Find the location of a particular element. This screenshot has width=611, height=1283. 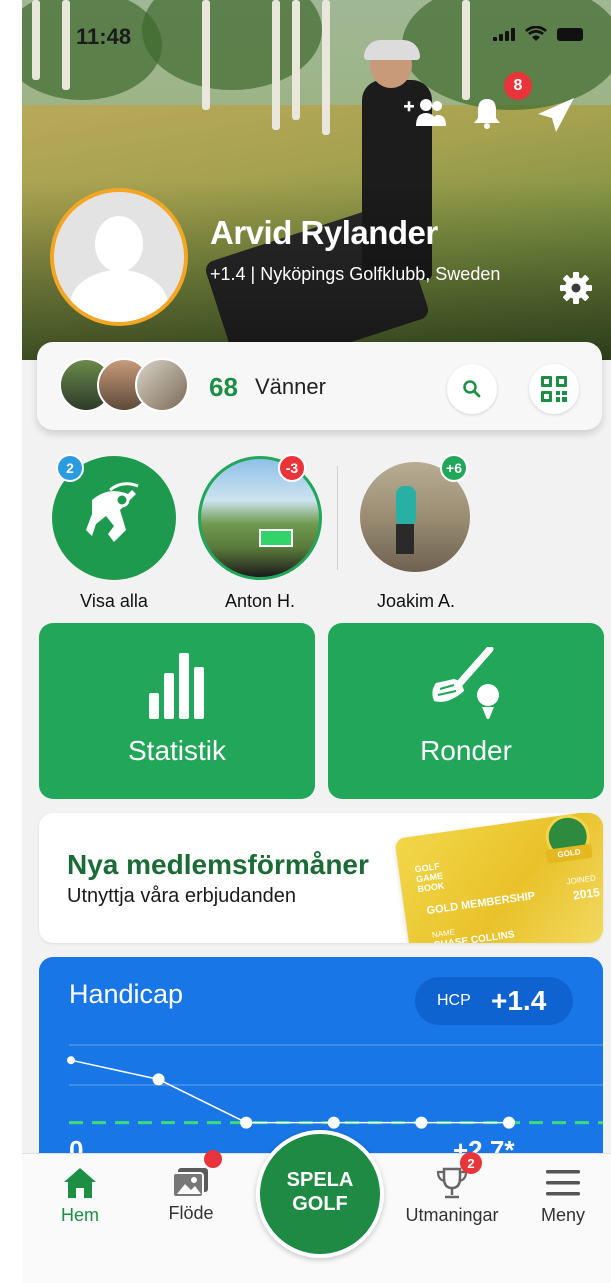

image-feed-icon is located at coordinates (190, 1183).